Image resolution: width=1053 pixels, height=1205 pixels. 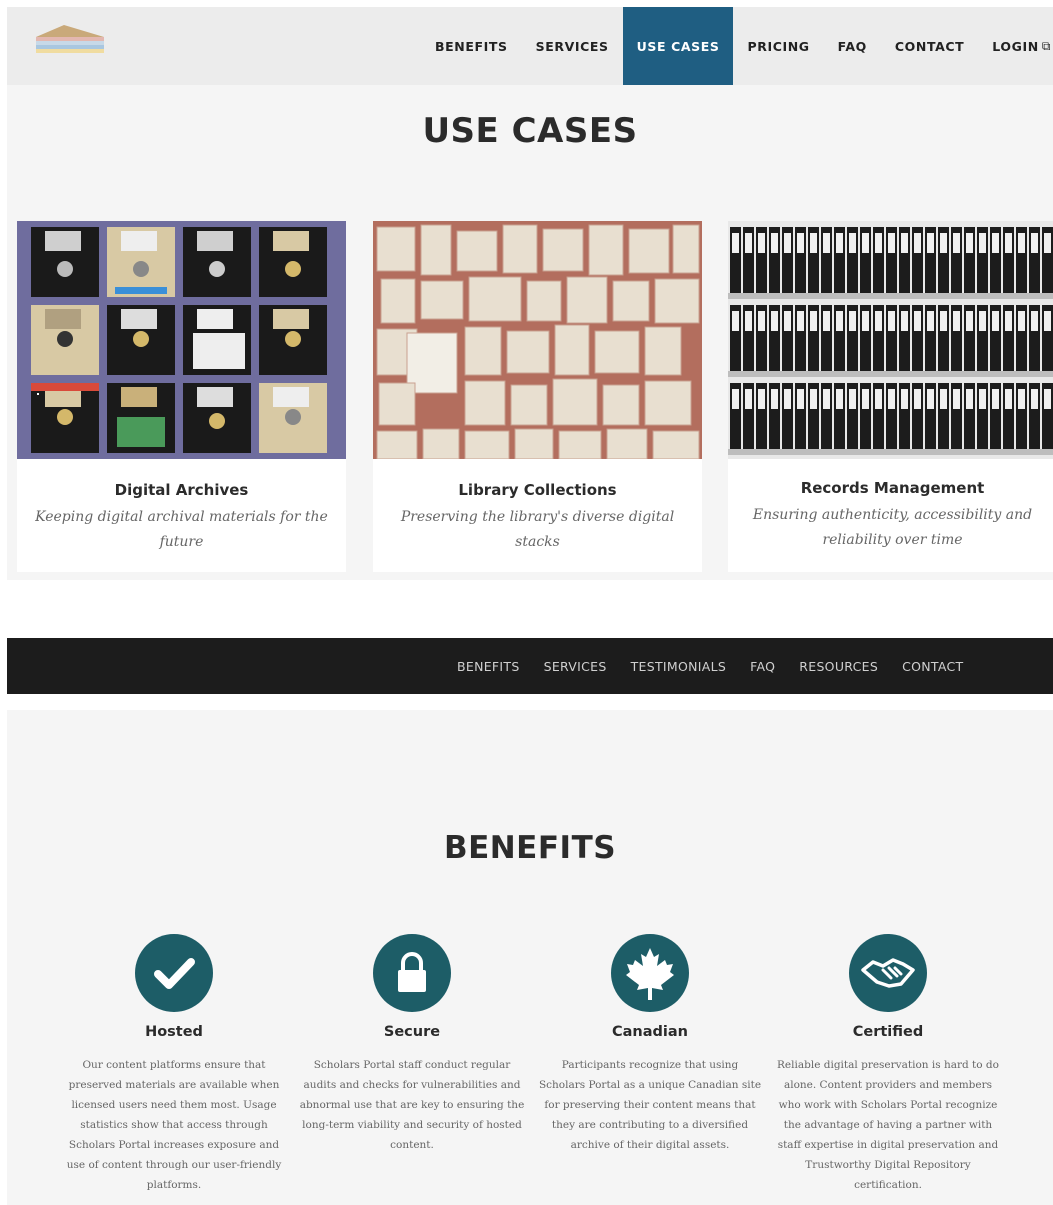 What do you see at coordinates (530, 131) in the screenshot?
I see `use-cases-heading: USE CASES` at bounding box center [530, 131].